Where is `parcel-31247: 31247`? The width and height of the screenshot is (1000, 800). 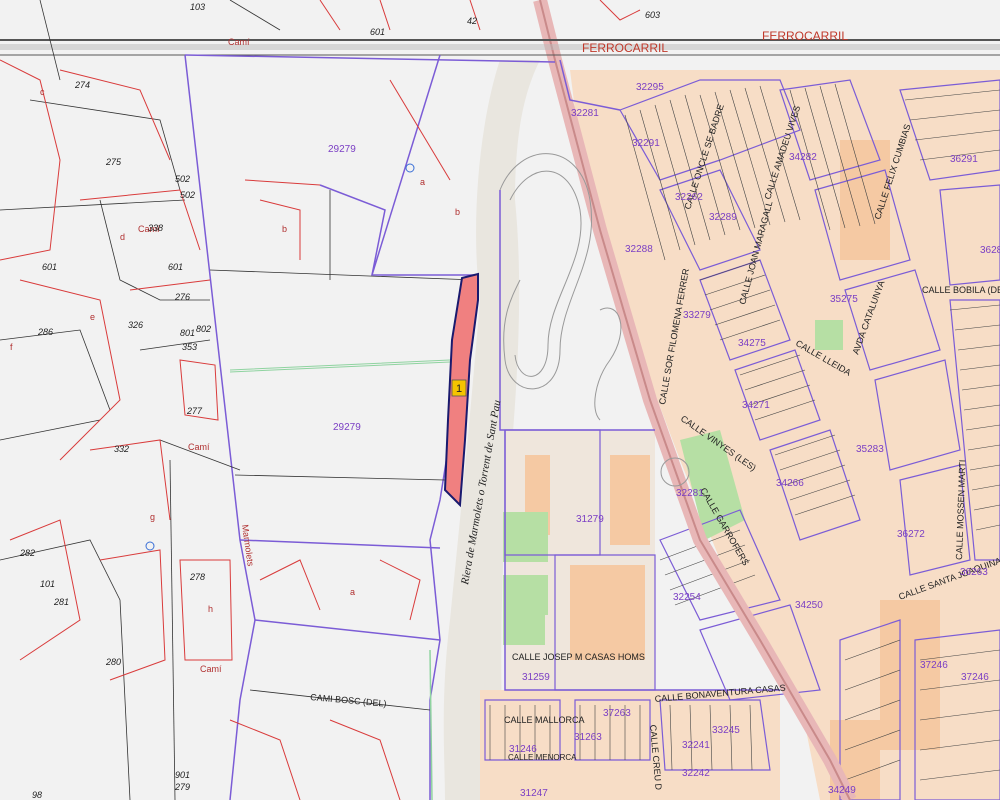
parcel-31247: 31247 is located at coordinates (534, 793).